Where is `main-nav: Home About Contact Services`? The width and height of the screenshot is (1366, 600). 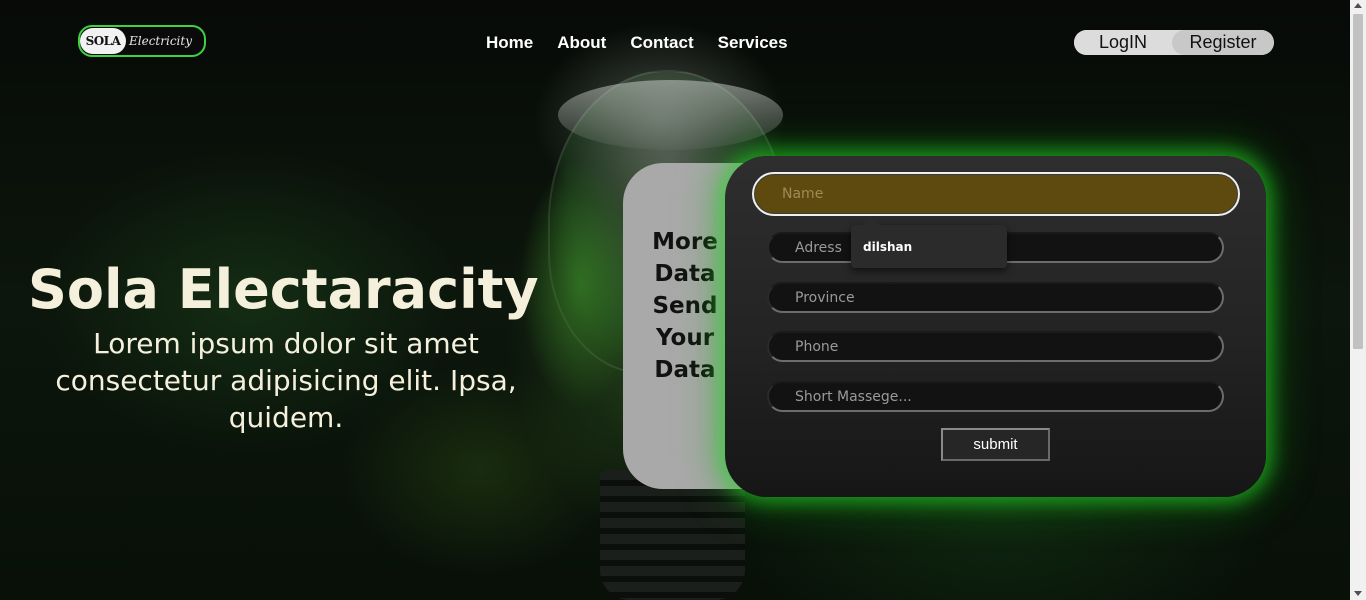 main-nav: Home About Contact Services is located at coordinates (637, 43).